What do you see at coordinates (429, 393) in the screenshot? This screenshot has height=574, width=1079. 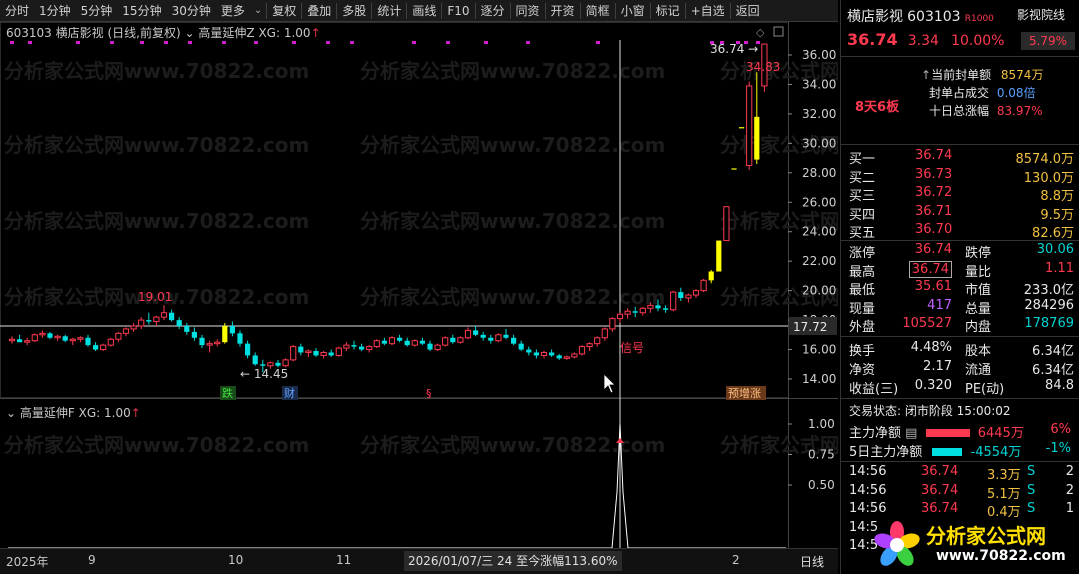 I see `event-tag: §` at bounding box center [429, 393].